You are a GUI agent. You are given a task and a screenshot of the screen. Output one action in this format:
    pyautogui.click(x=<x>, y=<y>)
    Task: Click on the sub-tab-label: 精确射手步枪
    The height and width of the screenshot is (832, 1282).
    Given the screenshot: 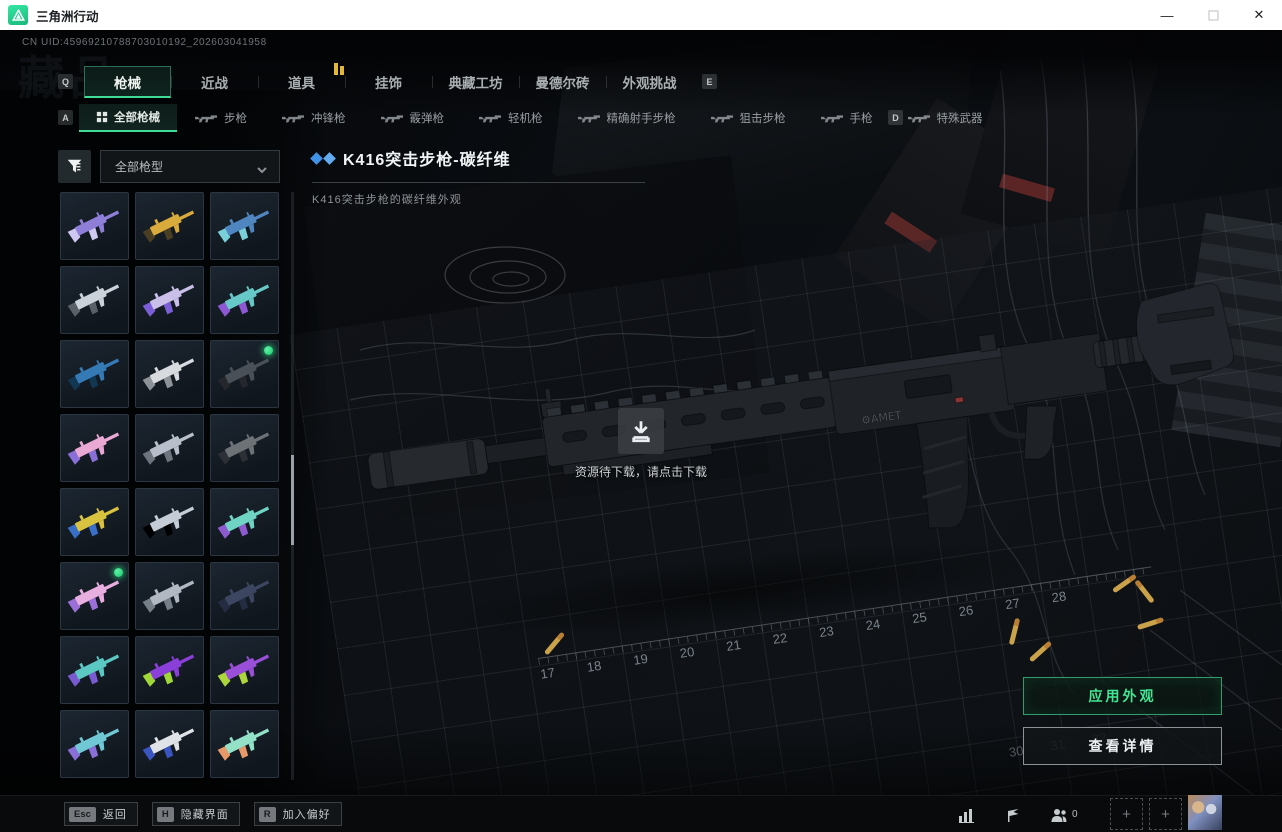 What is the action you would take?
    pyautogui.click(x=641, y=119)
    